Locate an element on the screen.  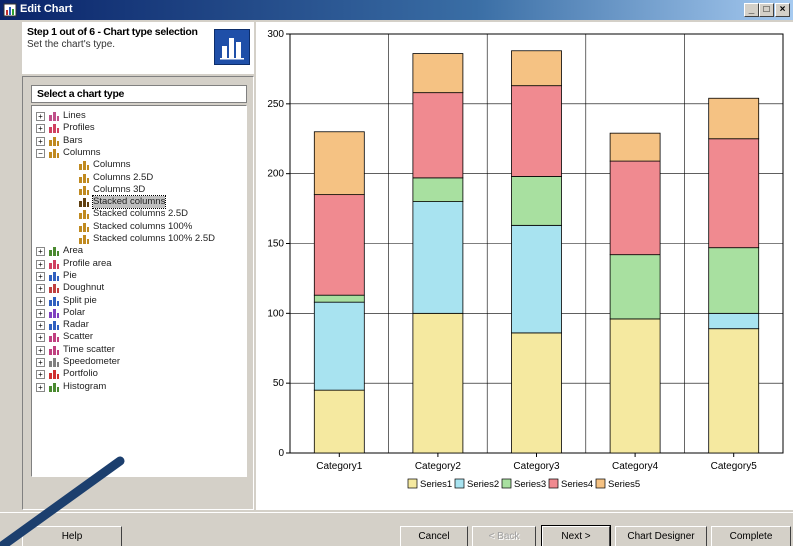
legend-swatch is located at coordinates (412, 483).